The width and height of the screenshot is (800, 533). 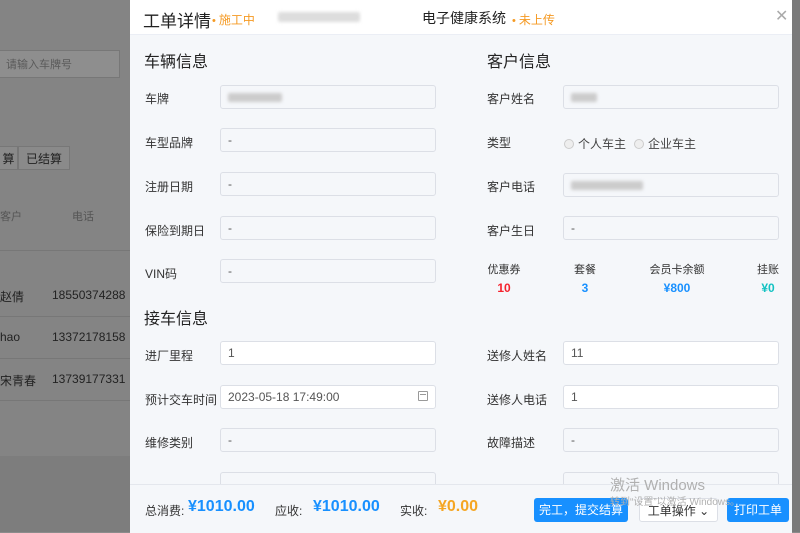 What do you see at coordinates (458, 506) in the screenshot?
I see `paid-value: ¥0.00` at bounding box center [458, 506].